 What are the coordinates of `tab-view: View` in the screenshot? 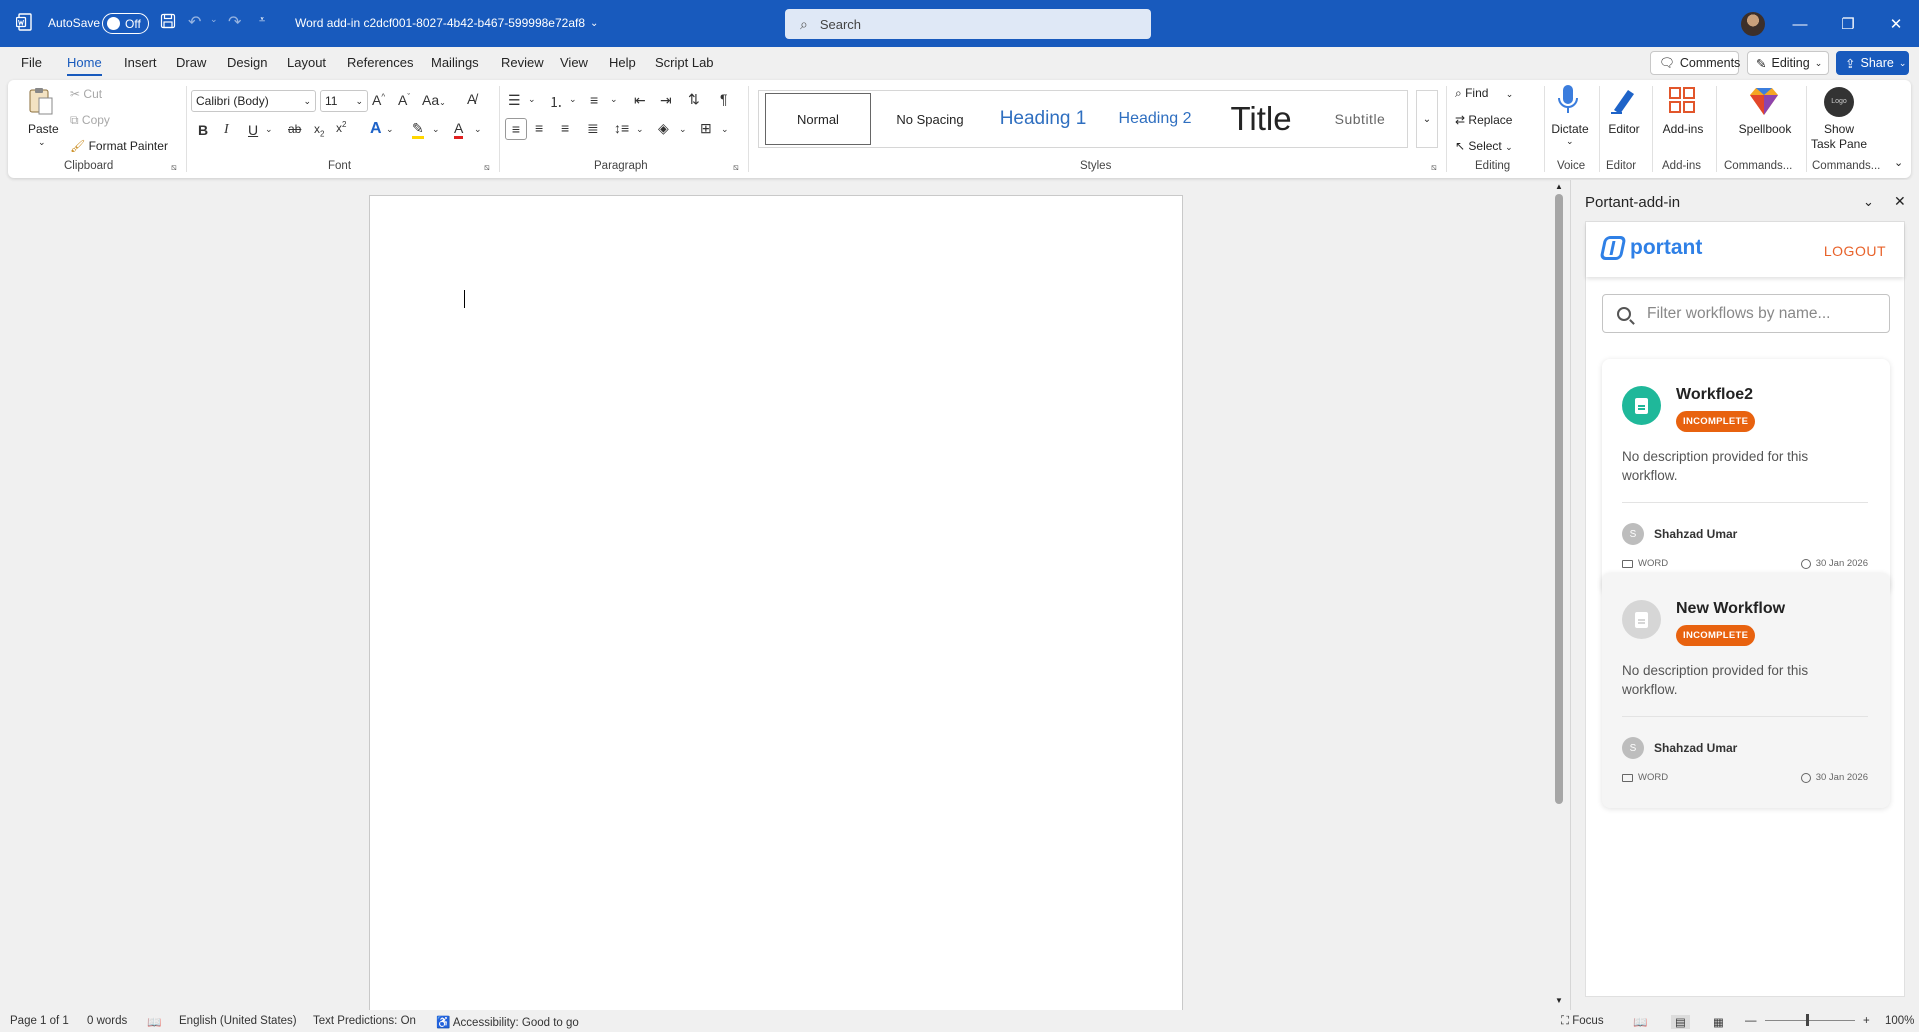 It's located at (574, 62).